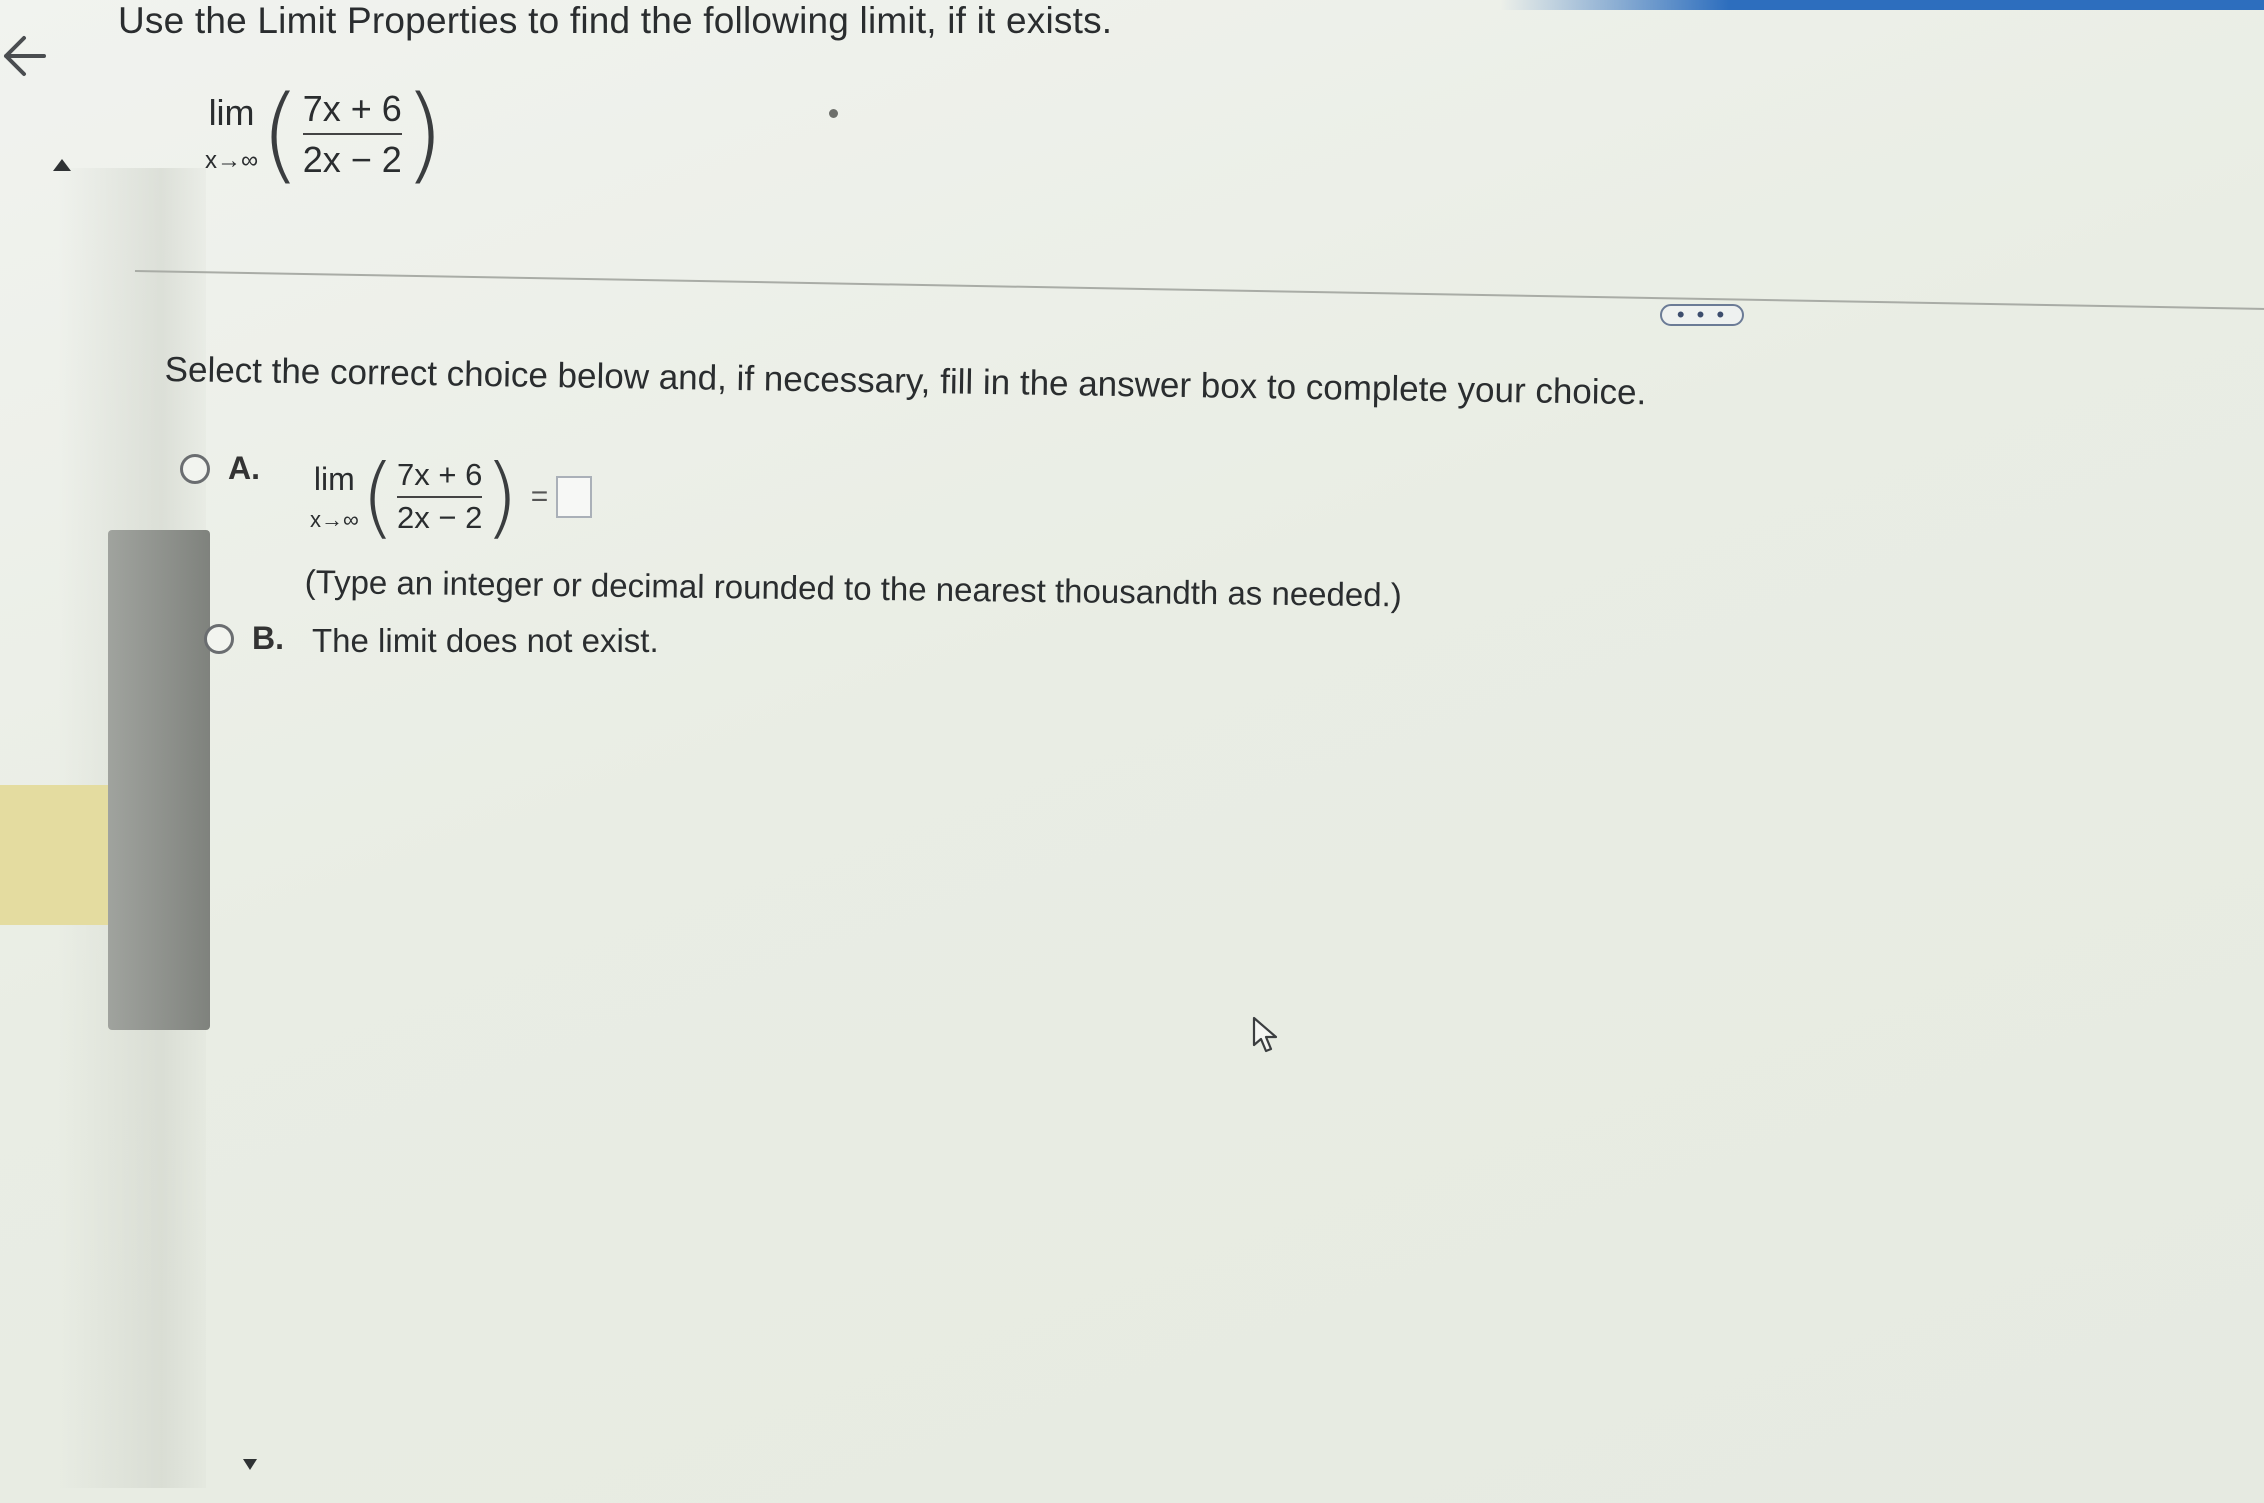  I want to click on choice-a-radio, so click(195, 468).